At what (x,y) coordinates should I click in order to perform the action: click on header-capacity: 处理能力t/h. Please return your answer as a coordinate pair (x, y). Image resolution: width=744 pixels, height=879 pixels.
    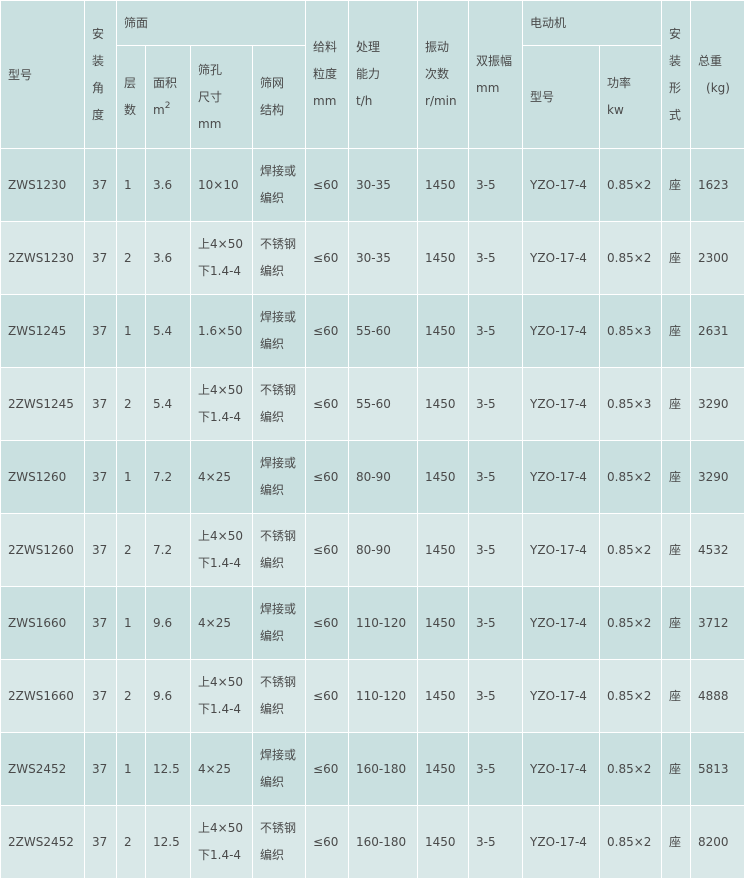
    Looking at the image, I should click on (383, 75).